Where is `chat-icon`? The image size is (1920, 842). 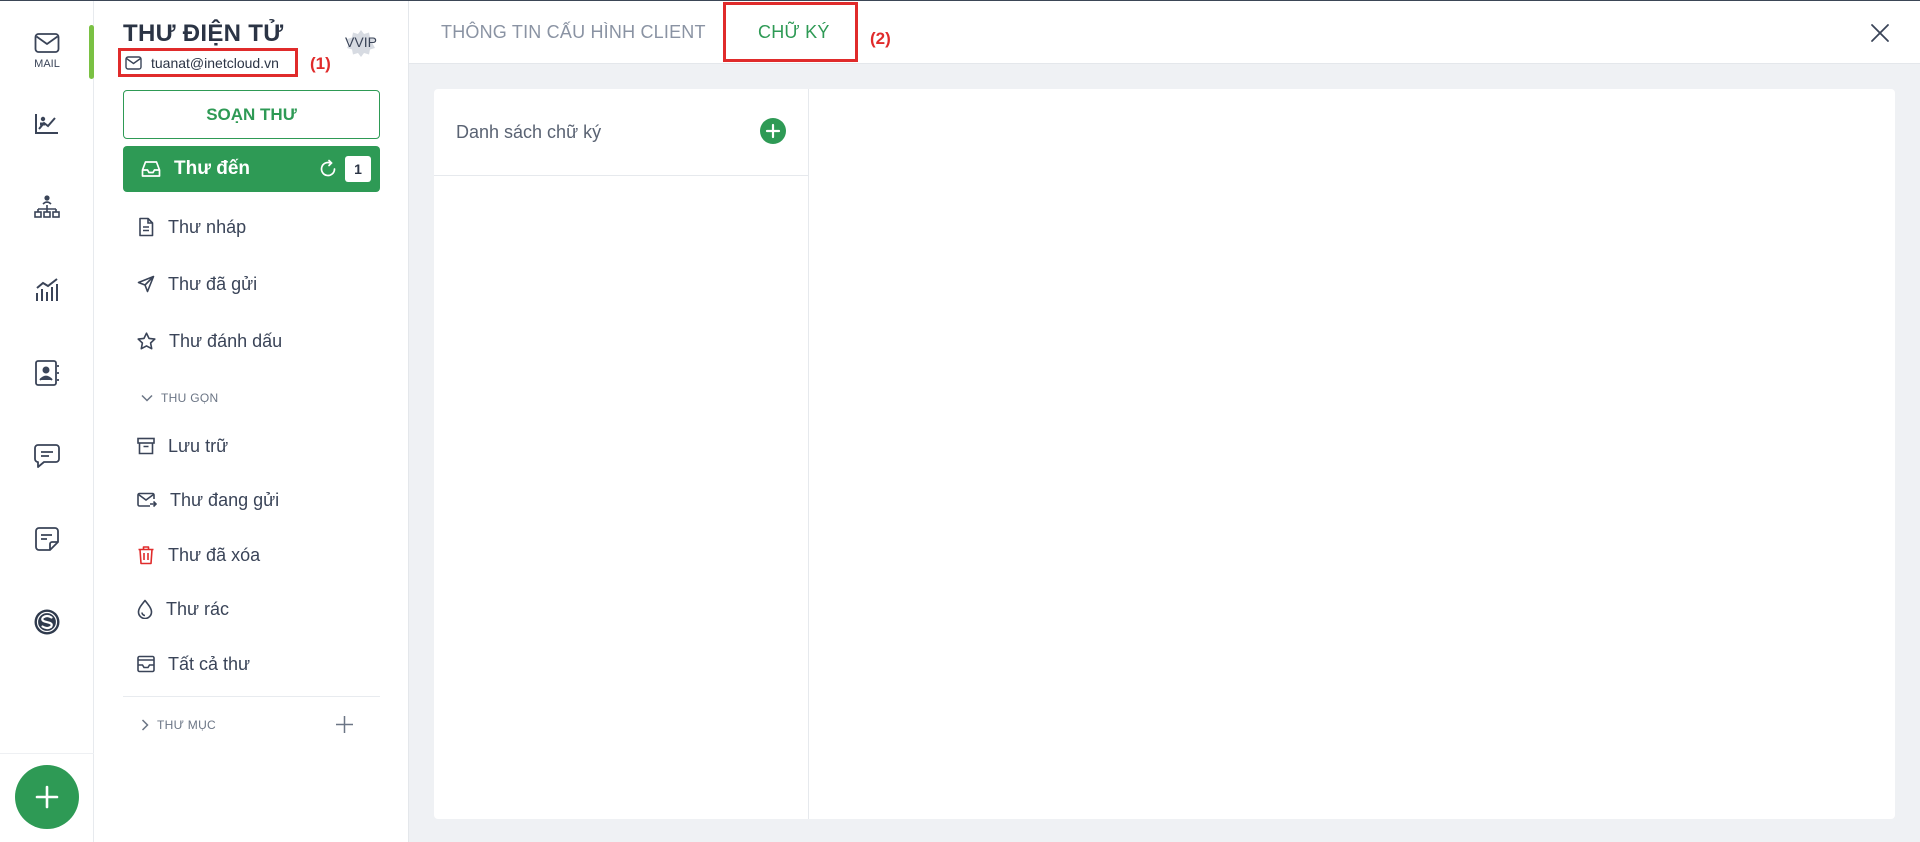 chat-icon is located at coordinates (47, 456).